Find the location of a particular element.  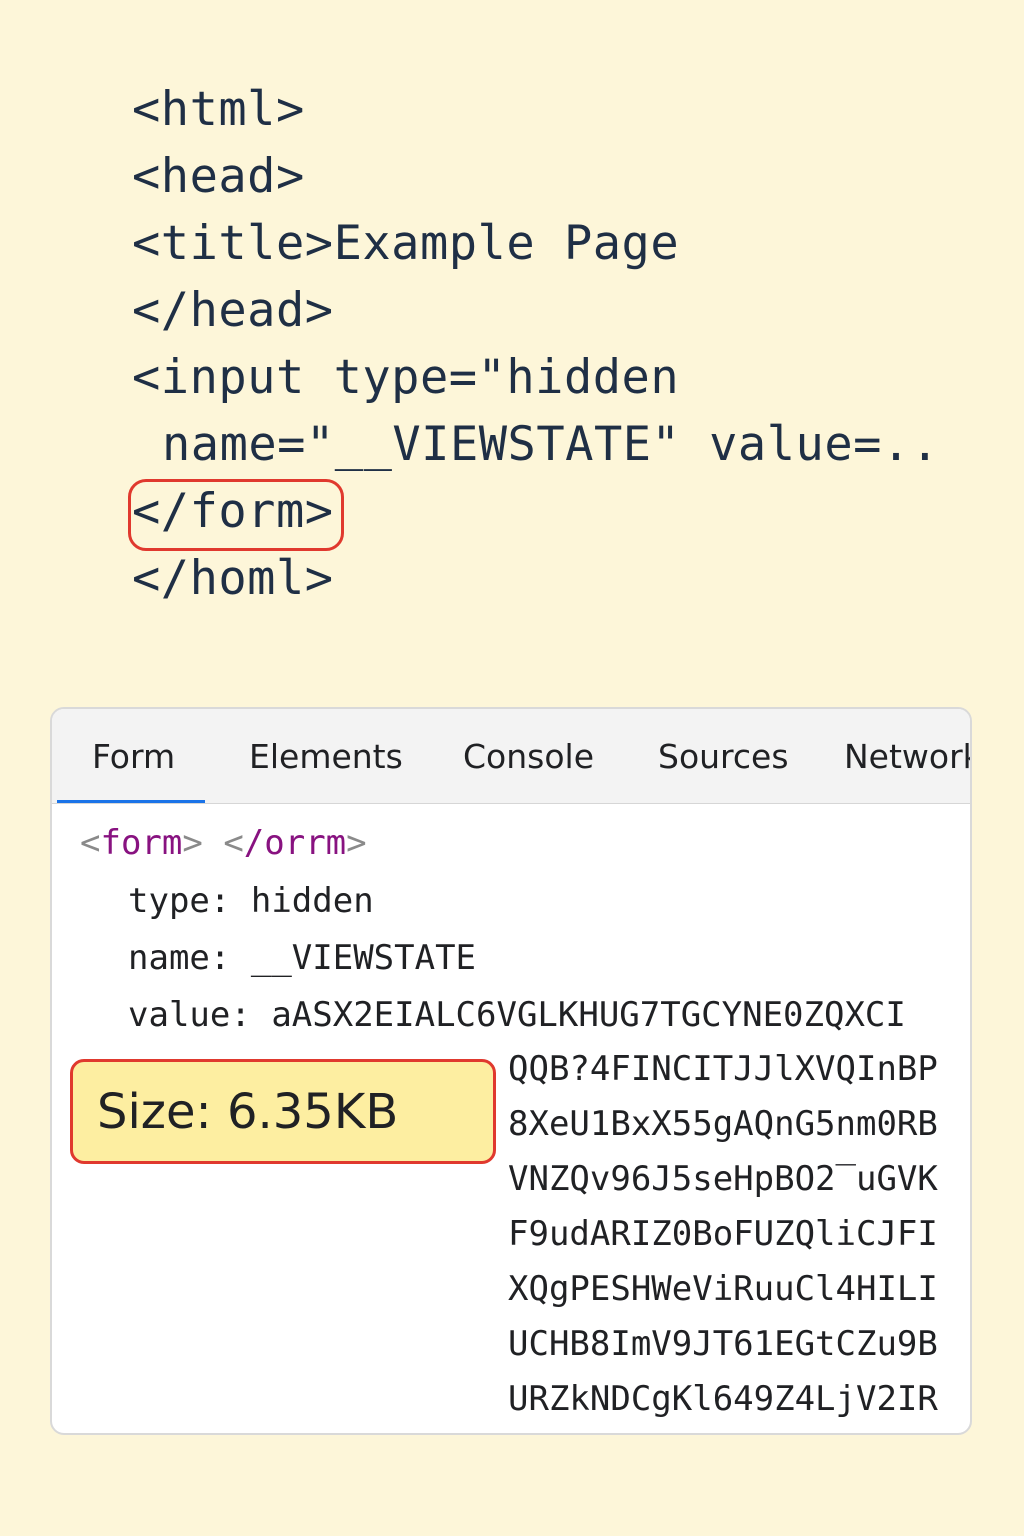

code-line-head-close: </head> is located at coordinates (233, 310).